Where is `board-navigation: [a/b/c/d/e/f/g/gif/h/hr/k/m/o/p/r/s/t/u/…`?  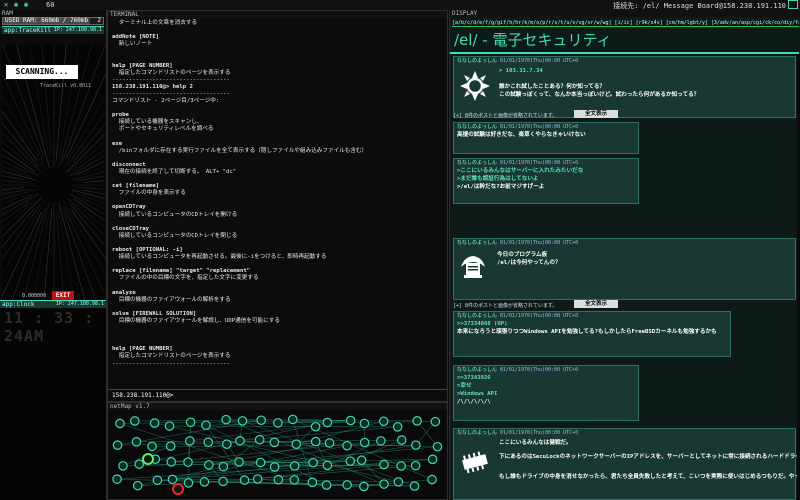
board-navigation: [a/b/c/d/e/f/g/gif/h/hr/k/m/o/p/r/s/t/u/… is located at coordinates (625, 23).